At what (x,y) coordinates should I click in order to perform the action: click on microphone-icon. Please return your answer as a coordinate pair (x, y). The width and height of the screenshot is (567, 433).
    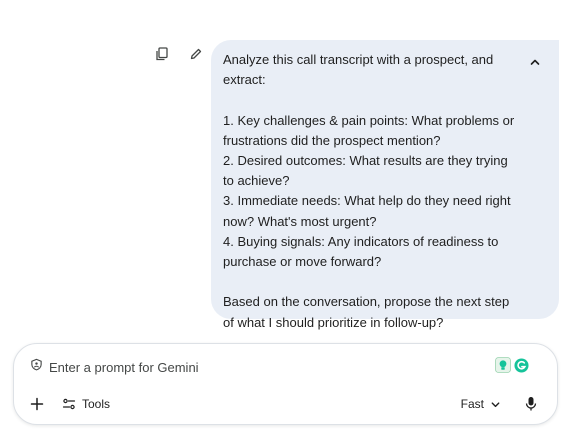
    Looking at the image, I should click on (531, 404).